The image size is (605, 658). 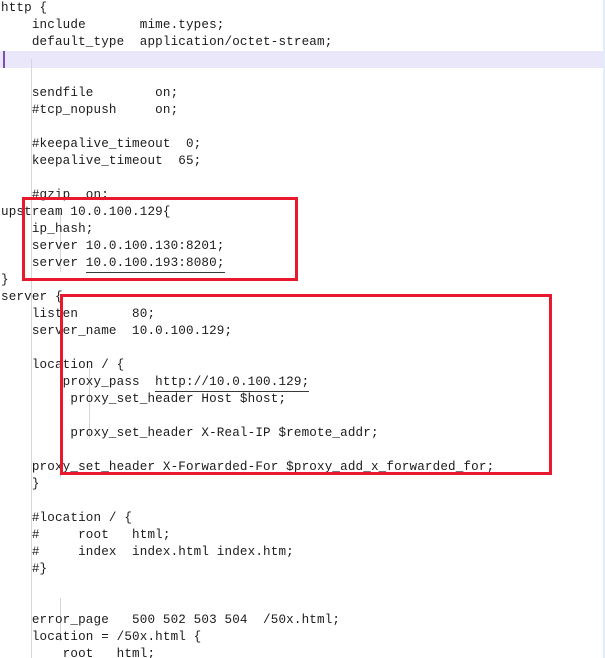 I want to click on code-line-text: http {, so click(x=24, y=8).